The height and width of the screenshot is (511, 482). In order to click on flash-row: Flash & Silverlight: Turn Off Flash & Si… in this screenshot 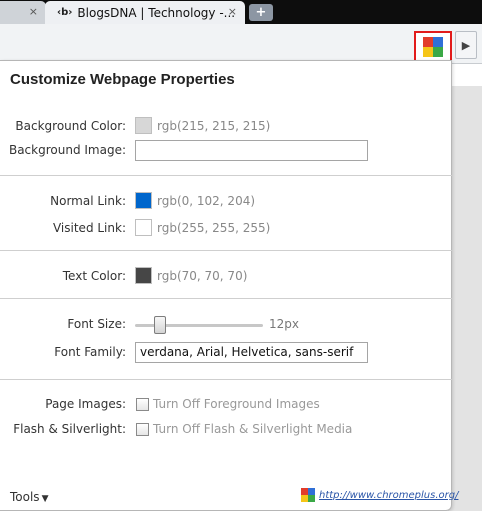, I will do `click(226, 430)`.